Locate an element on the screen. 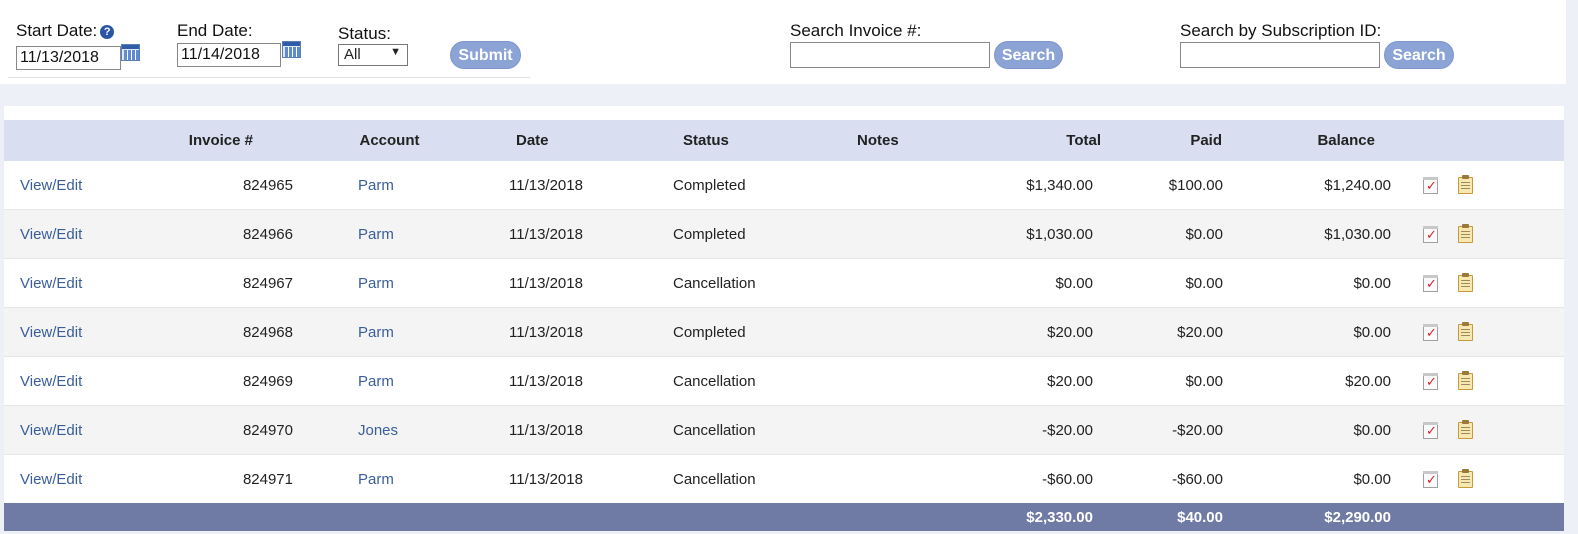  column-header-balance: Balance is located at coordinates (1318, 140).